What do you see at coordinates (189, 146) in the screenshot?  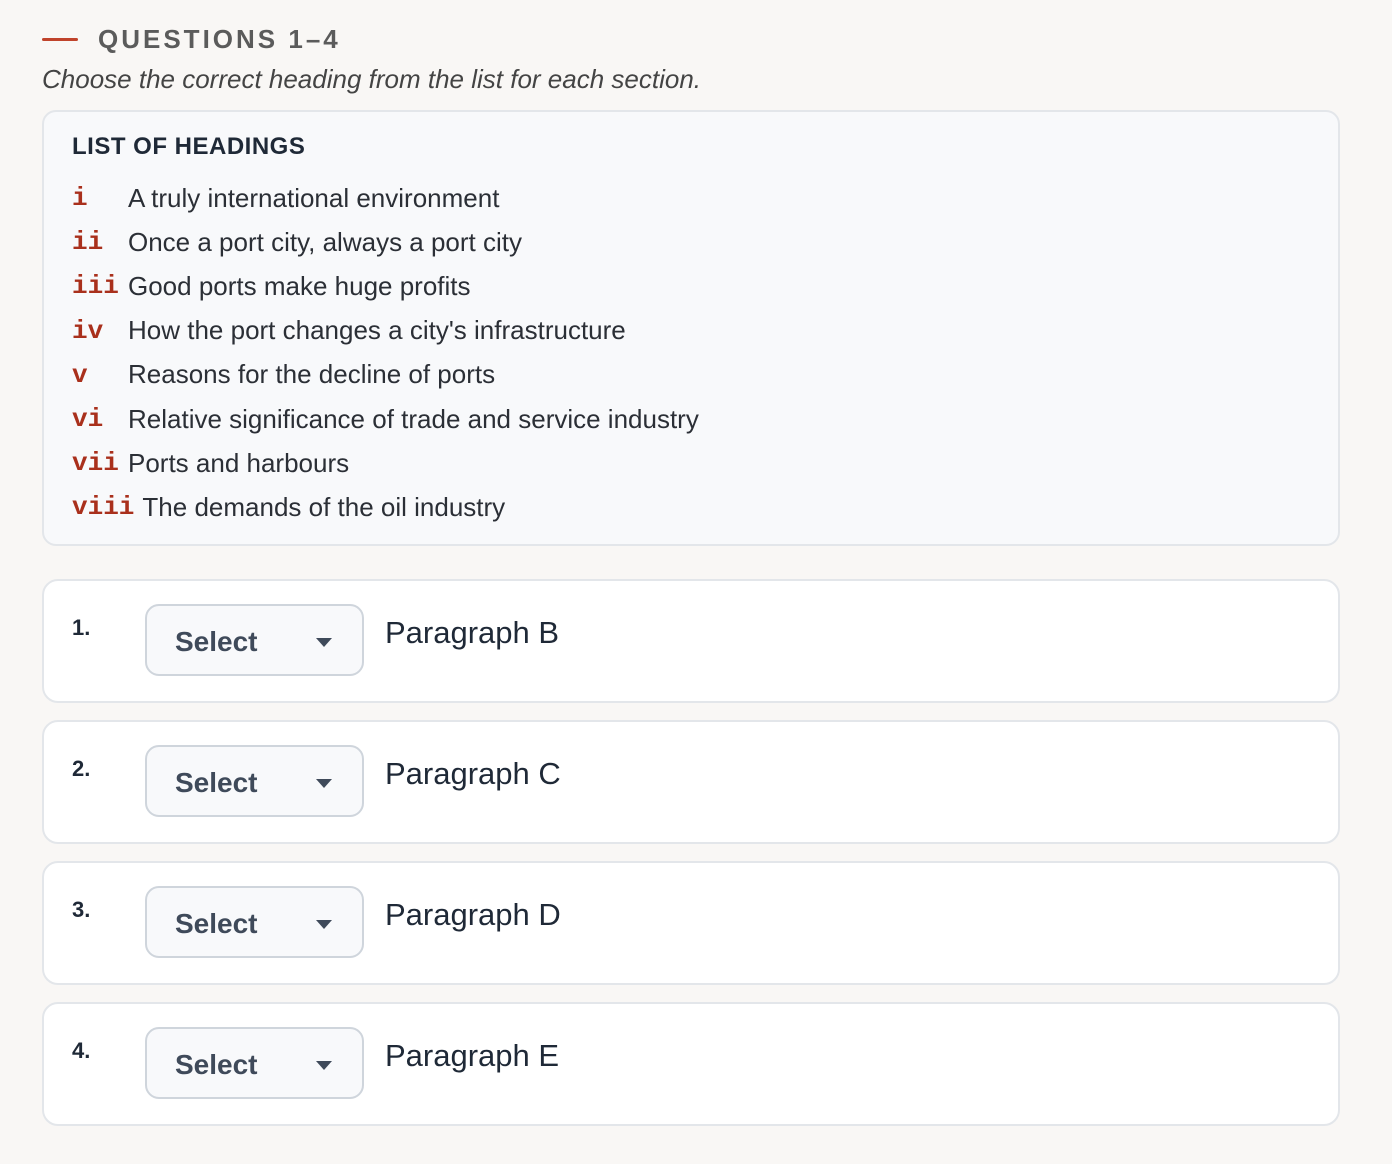 I see `headings-title: LIST OF HEADINGS` at bounding box center [189, 146].